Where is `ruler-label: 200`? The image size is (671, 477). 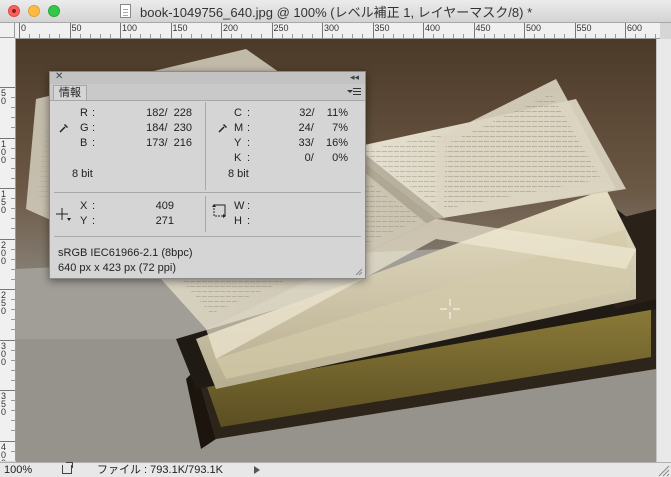
ruler-label: 200 is located at coordinates (231, 28).